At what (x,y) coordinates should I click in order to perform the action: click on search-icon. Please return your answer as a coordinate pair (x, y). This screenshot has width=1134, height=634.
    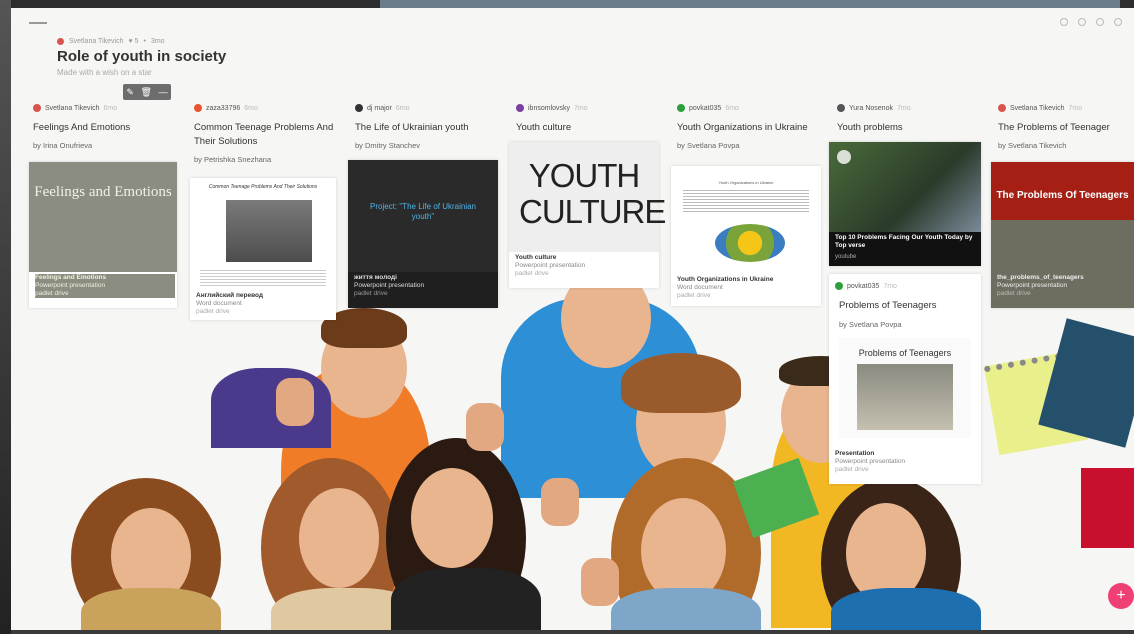
    Looking at the image, I should click on (1064, 22).